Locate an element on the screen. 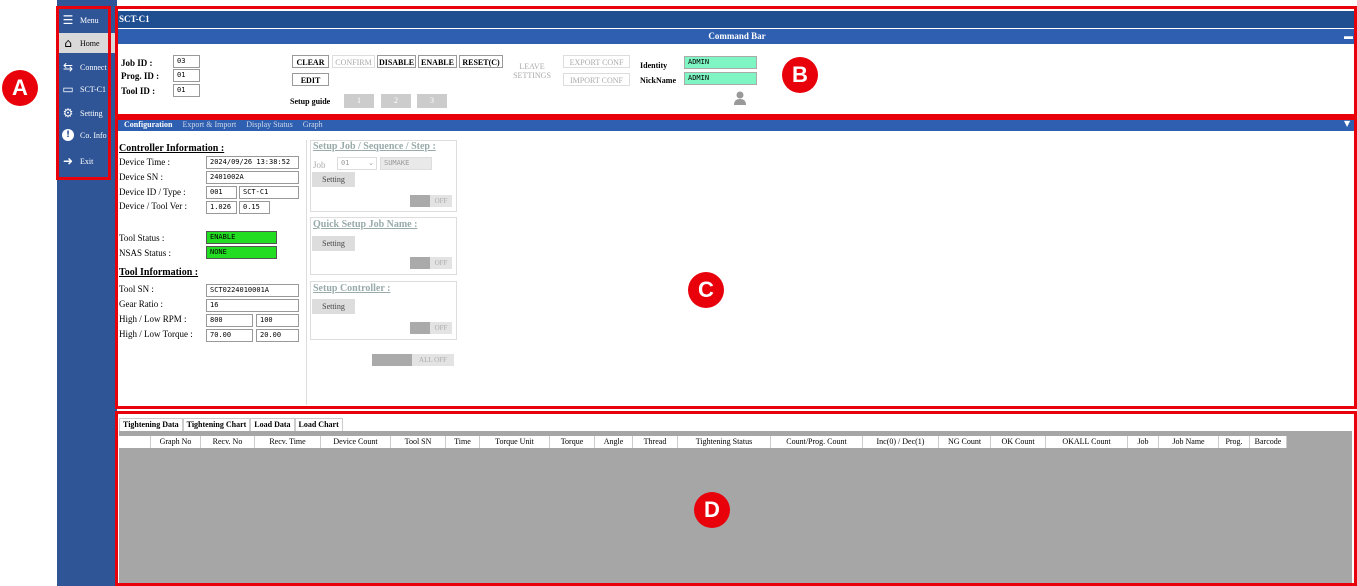 Image resolution: width=1357 pixels, height=586 pixels. device-sn-label: Device SN : is located at coordinates (141, 177).